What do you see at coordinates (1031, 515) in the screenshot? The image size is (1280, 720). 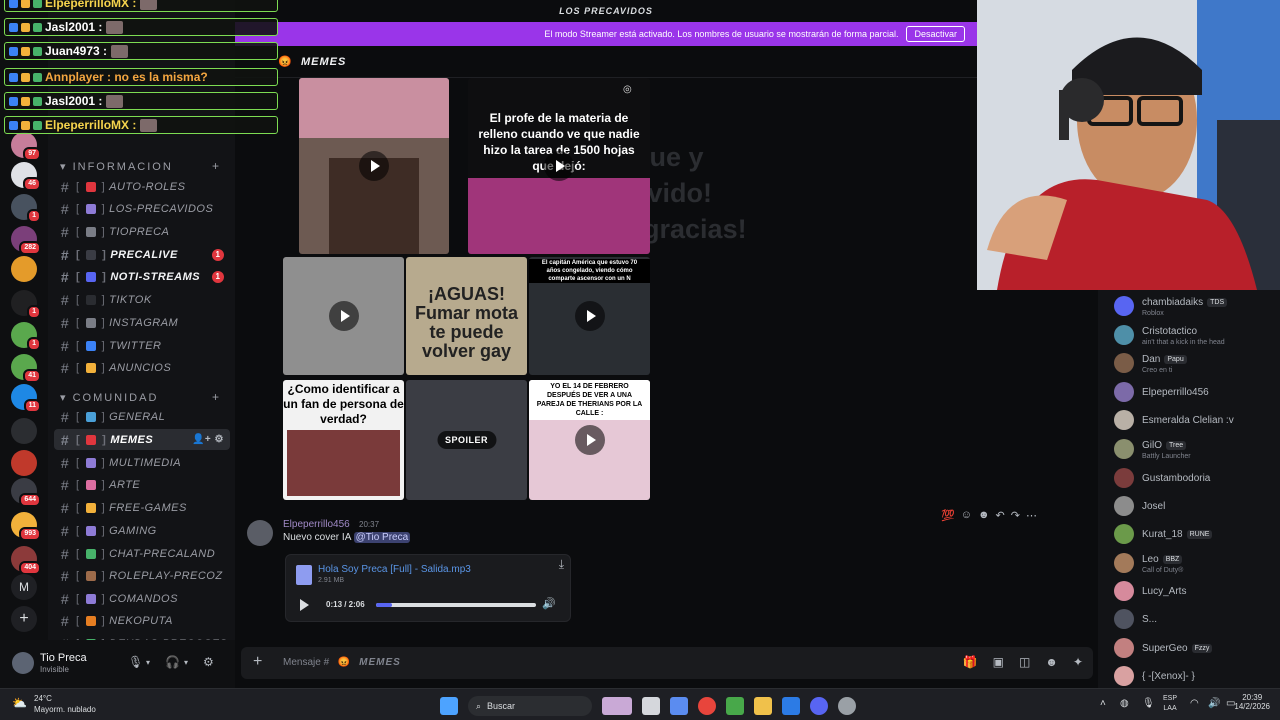 I see `more-icon: ⋯` at bounding box center [1031, 515].